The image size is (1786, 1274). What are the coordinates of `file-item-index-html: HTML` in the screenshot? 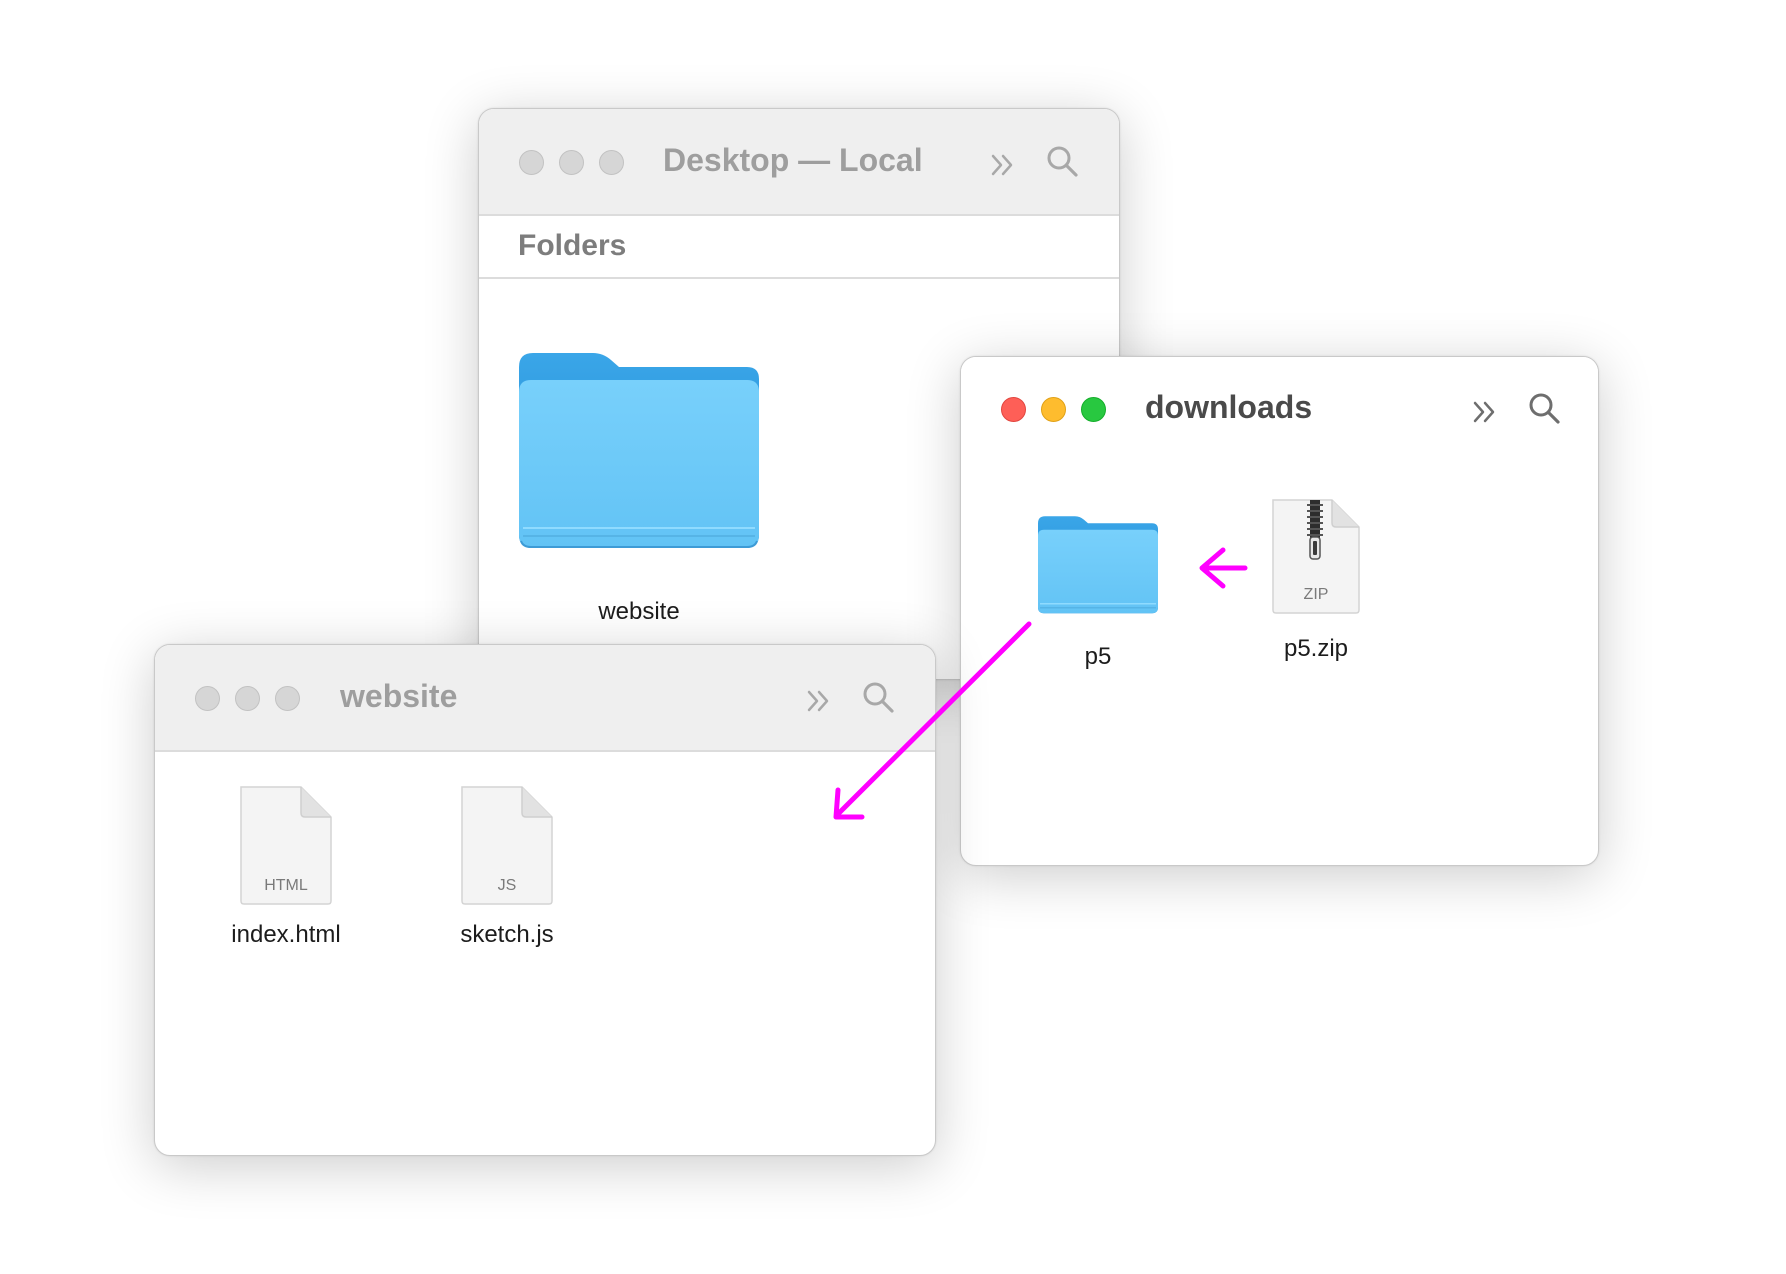 It's located at (286, 847).